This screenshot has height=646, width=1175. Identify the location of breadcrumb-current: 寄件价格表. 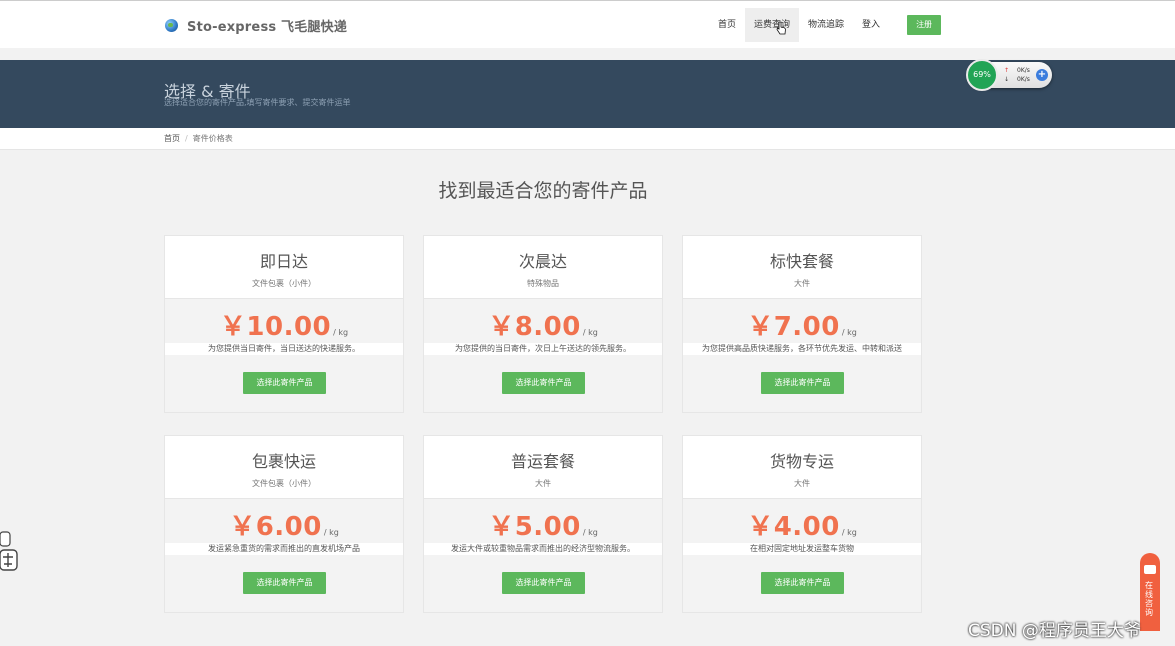
(212, 138).